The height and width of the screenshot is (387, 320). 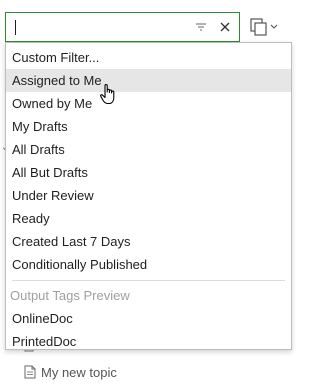 I want to click on menu-item-under-review: Under Review, so click(x=148, y=195).